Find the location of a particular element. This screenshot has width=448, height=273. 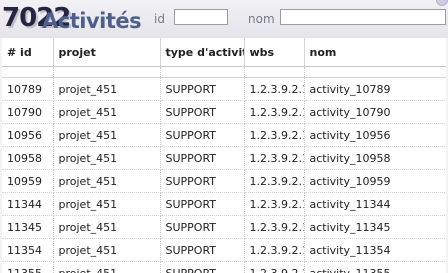

cell-id: 10790 is located at coordinates (28, 112).